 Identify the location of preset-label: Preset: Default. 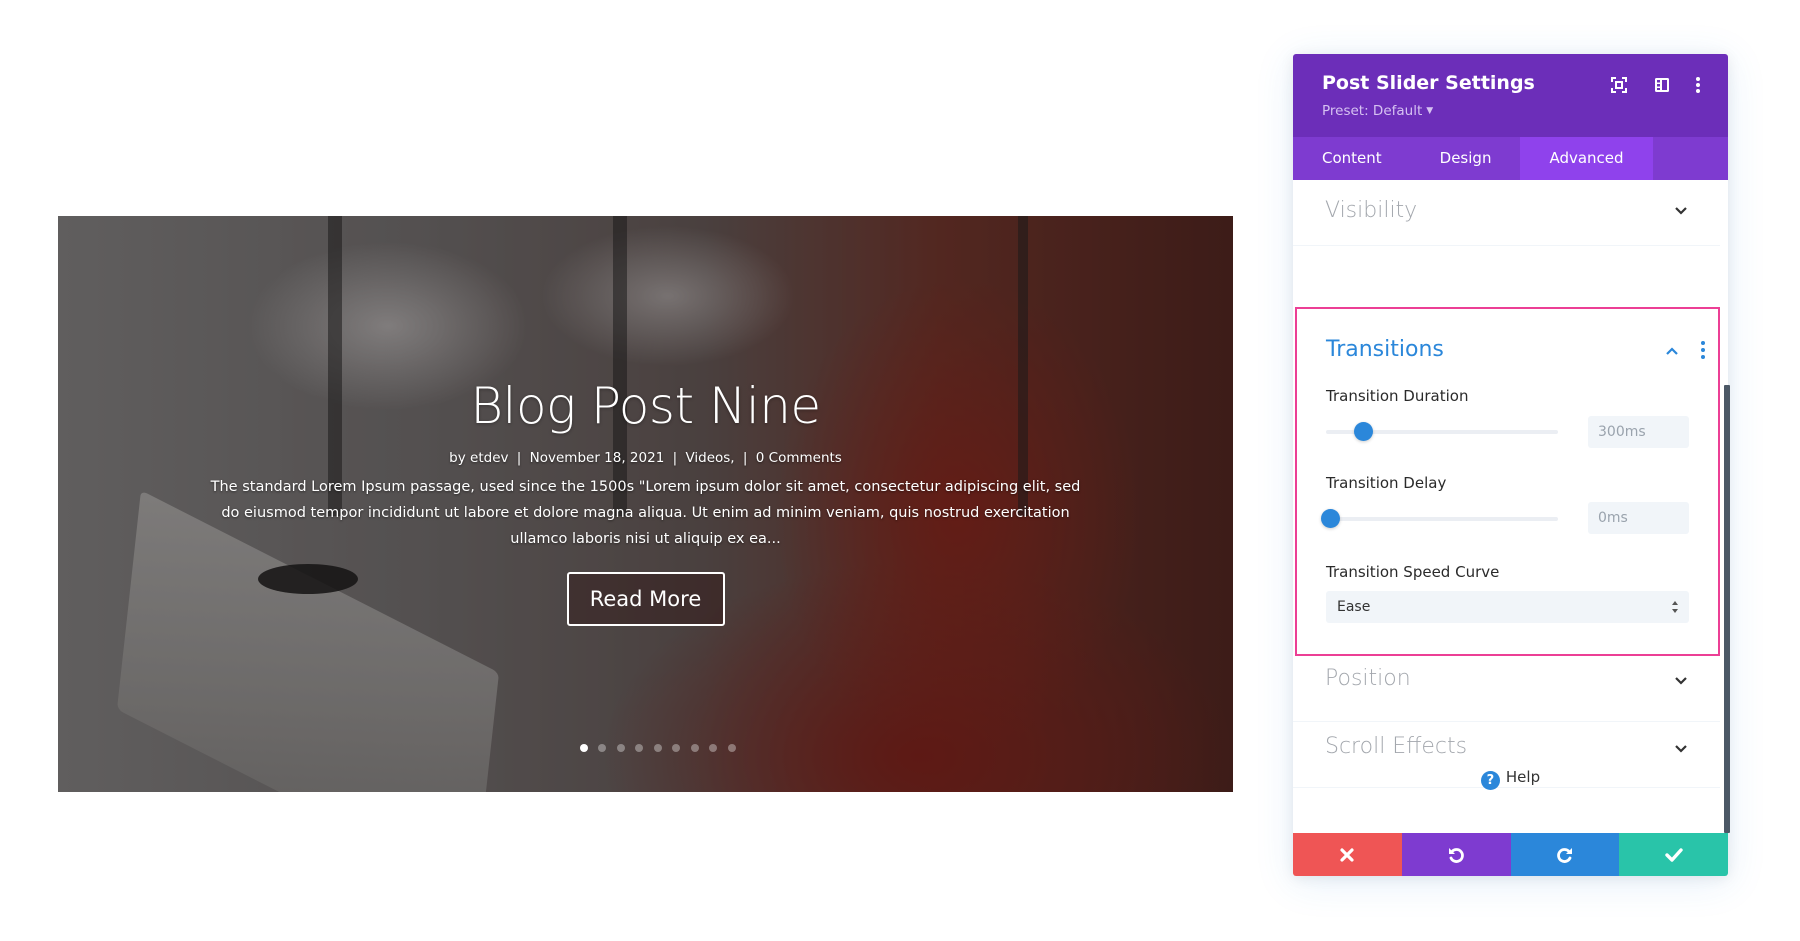
(1372, 111).